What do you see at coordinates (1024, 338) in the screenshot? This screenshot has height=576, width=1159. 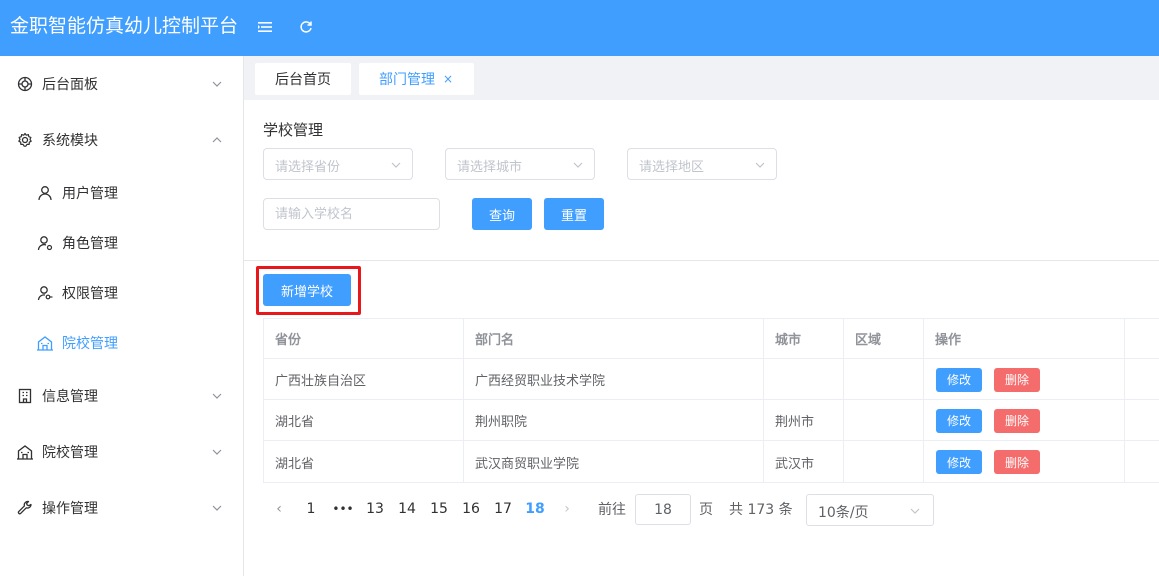 I see `column-header-actions: 操作` at bounding box center [1024, 338].